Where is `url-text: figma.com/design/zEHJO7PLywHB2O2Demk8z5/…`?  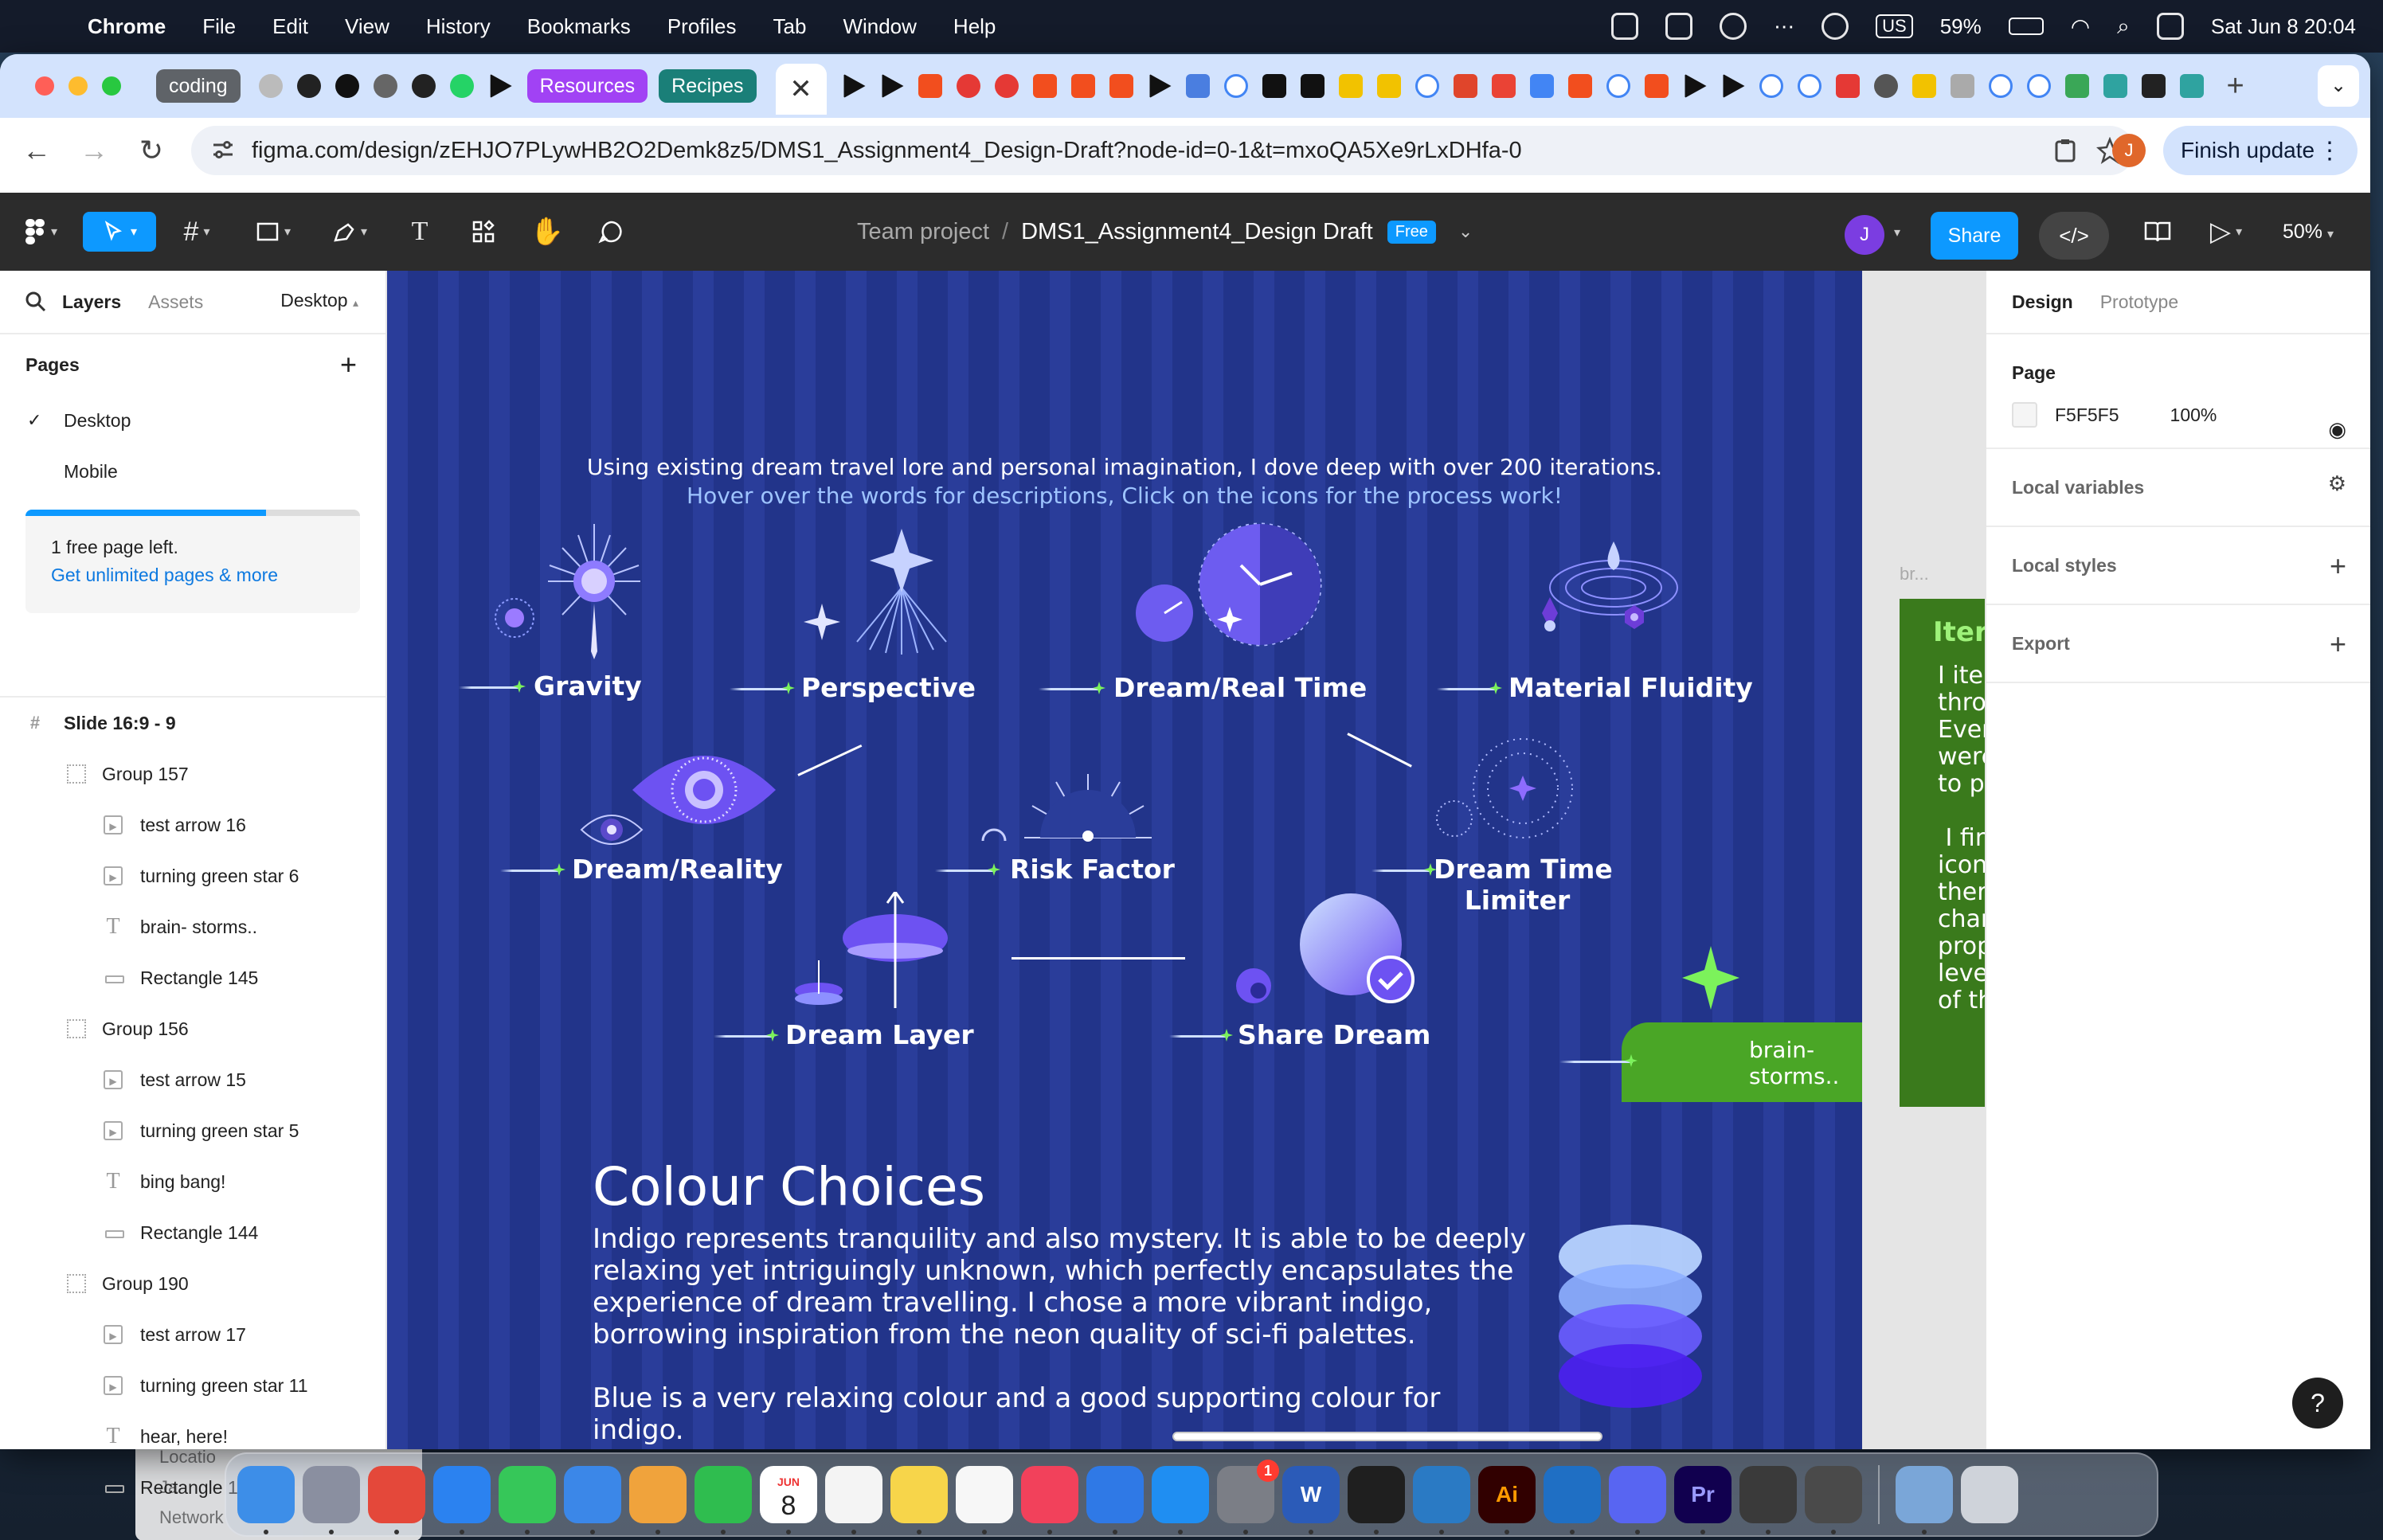
url-text: figma.com/design/zEHJO7PLywHB2O2Demk8z5/… is located at coordinates (887, 151).